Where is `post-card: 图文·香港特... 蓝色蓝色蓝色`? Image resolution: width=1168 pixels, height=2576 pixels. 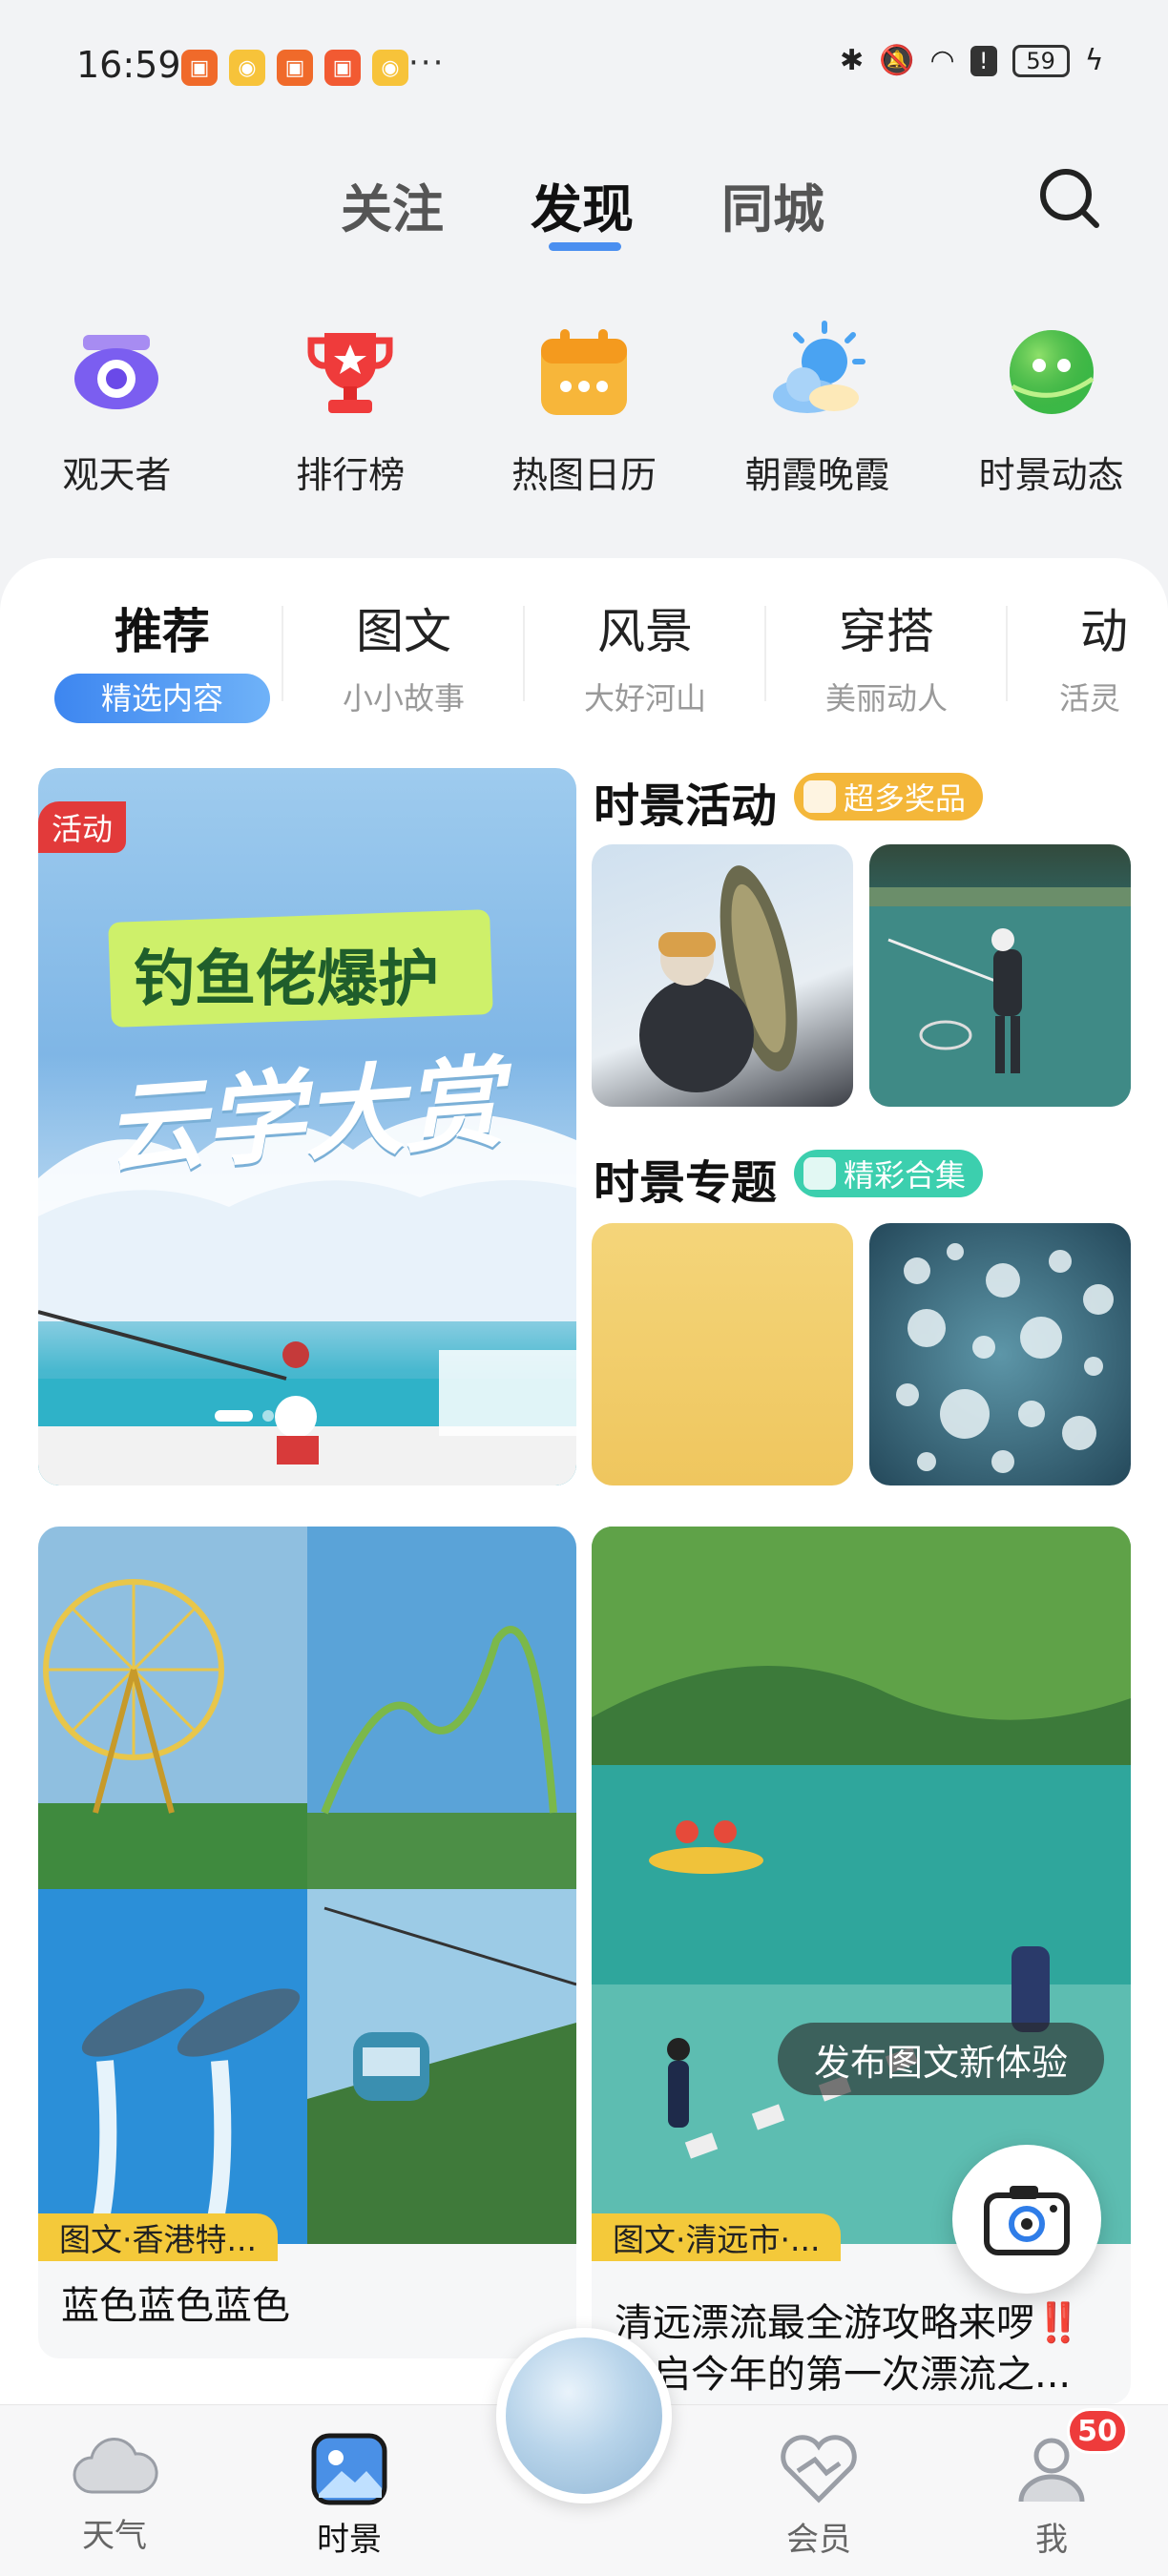
post-card: 图文·香港特... 蓝色蓝色蓝色 is located at coordinates (307, 1942).